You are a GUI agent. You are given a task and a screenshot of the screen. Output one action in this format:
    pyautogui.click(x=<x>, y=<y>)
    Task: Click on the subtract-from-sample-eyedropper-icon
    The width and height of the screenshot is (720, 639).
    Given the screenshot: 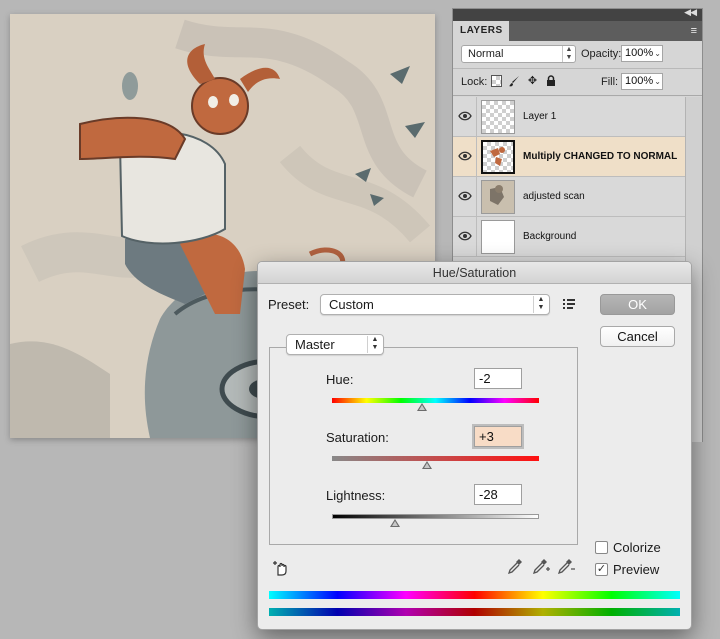 What is the action you would take?
    pyautogui.click(x=566, y=567)
    